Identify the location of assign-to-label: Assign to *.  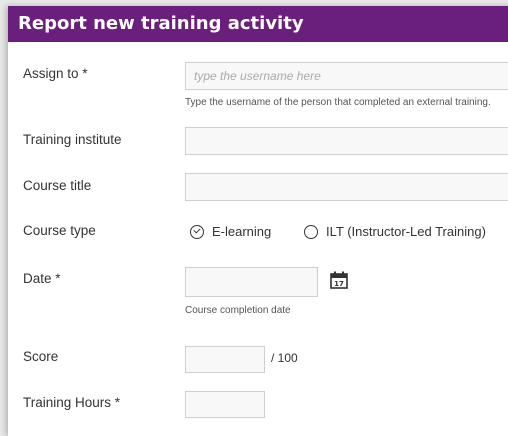
(55, 73).